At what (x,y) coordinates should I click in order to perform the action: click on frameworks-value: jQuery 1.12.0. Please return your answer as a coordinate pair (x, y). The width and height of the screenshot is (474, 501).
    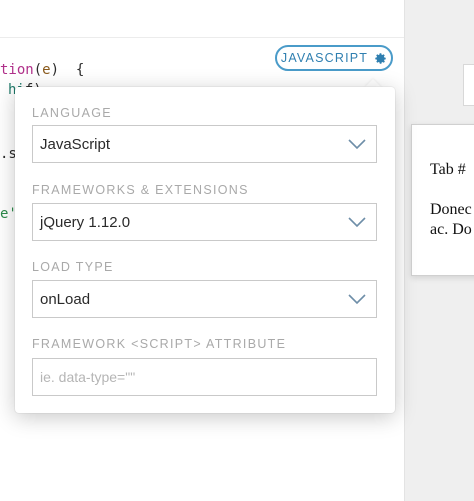
    Looking at the image, I should click on (85, 222).